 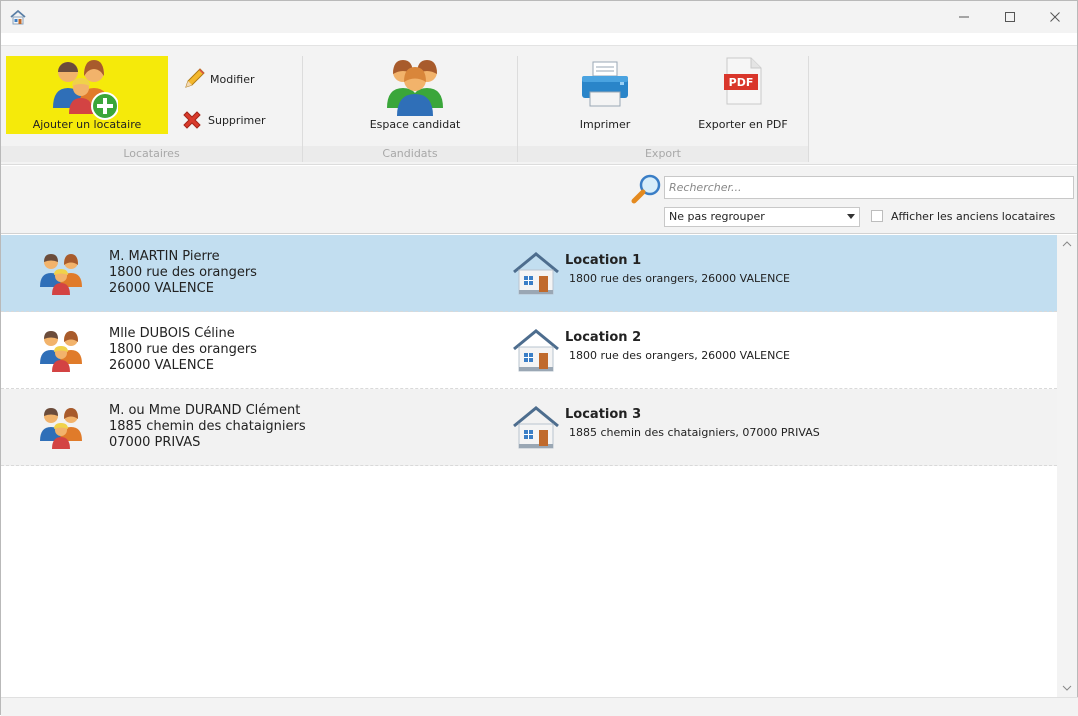 What do you see at coordinates (663, 154) in the screenshot?
I see `group-label-export: Export` at bounding box center [663, 154].